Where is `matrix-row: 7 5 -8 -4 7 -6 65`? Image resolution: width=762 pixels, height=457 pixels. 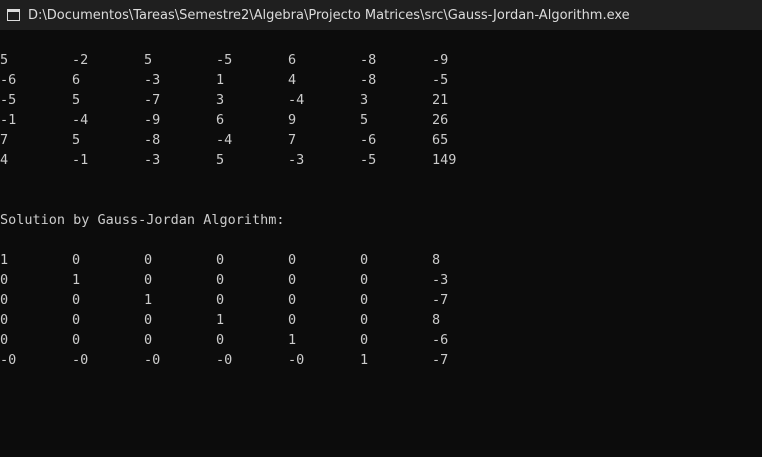
matrix-row: 7 5 -8 -4 7 -6 65 is located at coordinates (381, 140).